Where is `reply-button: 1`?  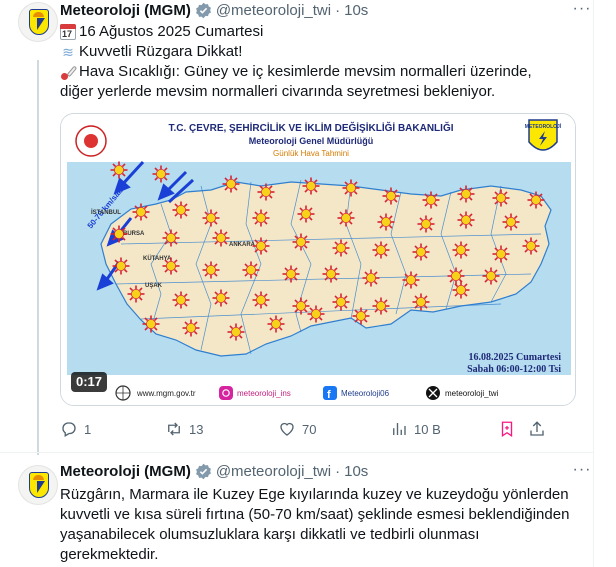 reply-button: 1 is located at coordinates (75, 429).